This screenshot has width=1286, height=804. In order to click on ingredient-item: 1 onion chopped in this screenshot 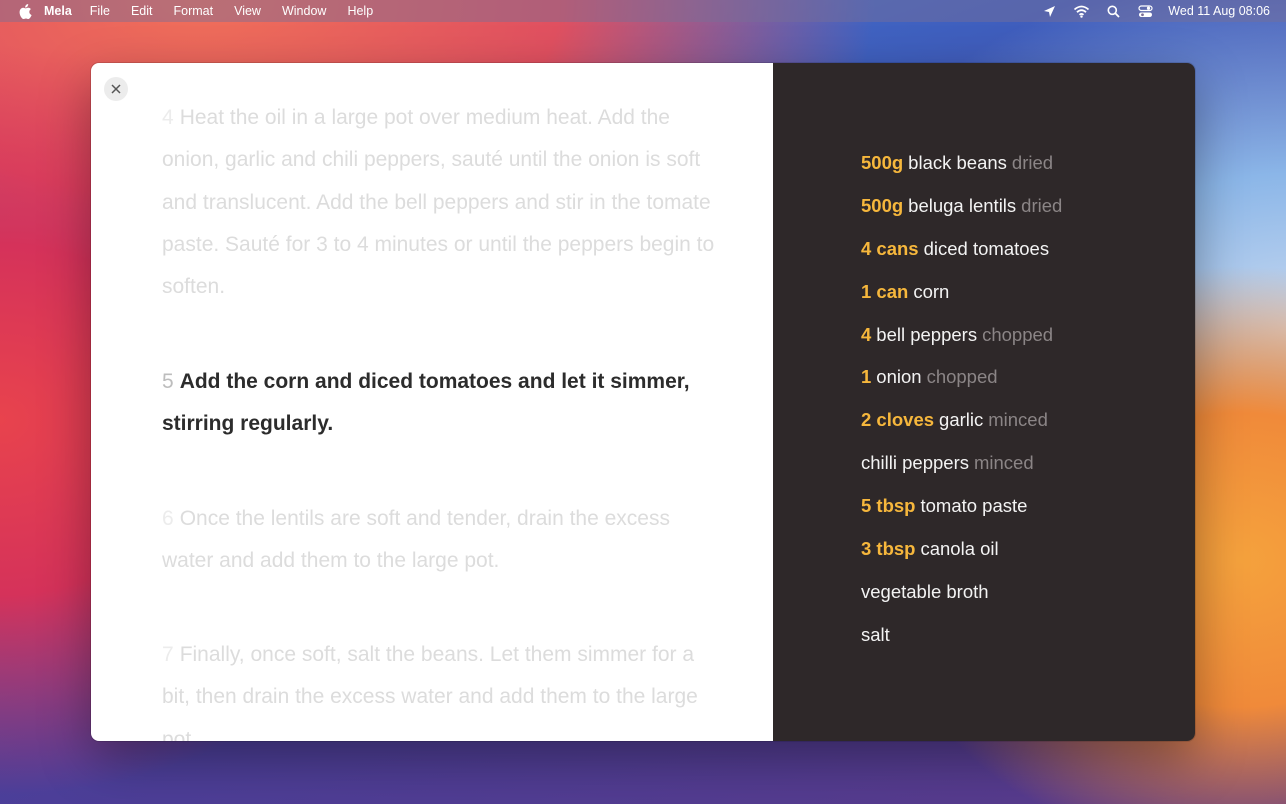, I will do `click(961, 387)`.